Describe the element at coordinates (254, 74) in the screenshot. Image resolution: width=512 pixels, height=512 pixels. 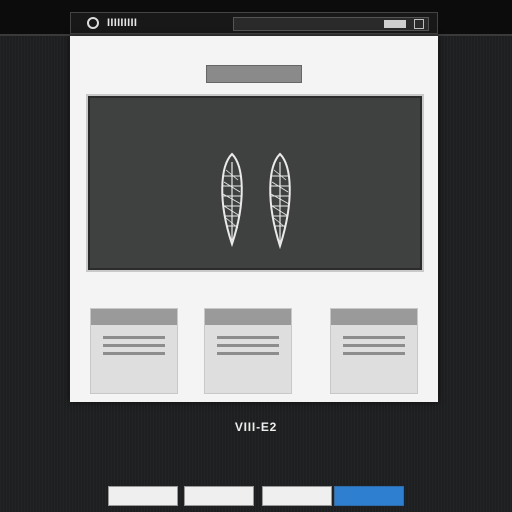
I see `page-subtitle-banner` at that location.